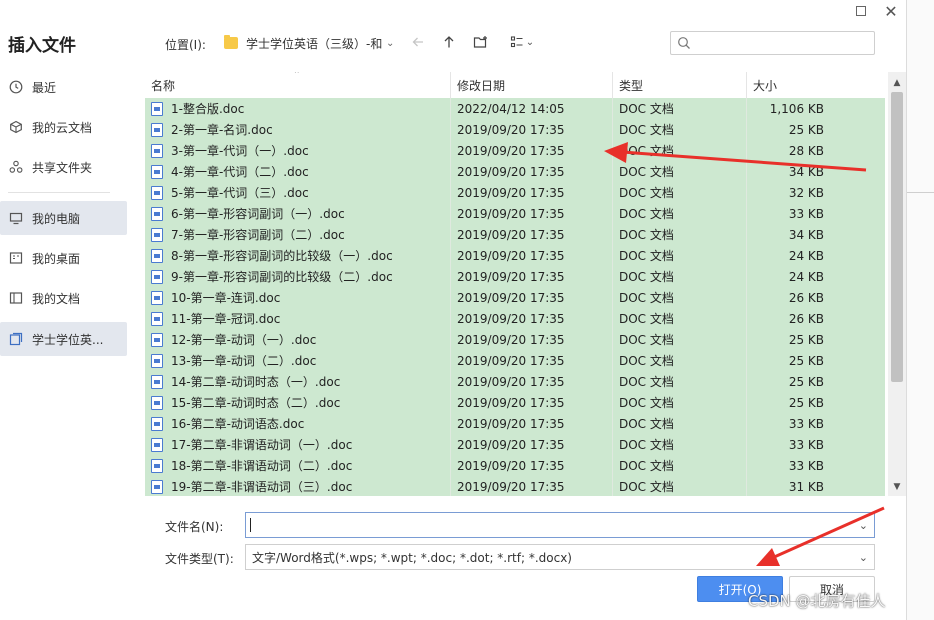 The image size is (934, 620). What do you see at coordinates (63, 87) in the screenshot?
I see `sidebar-item-recent: 最近` at bounding box center [63, 87].